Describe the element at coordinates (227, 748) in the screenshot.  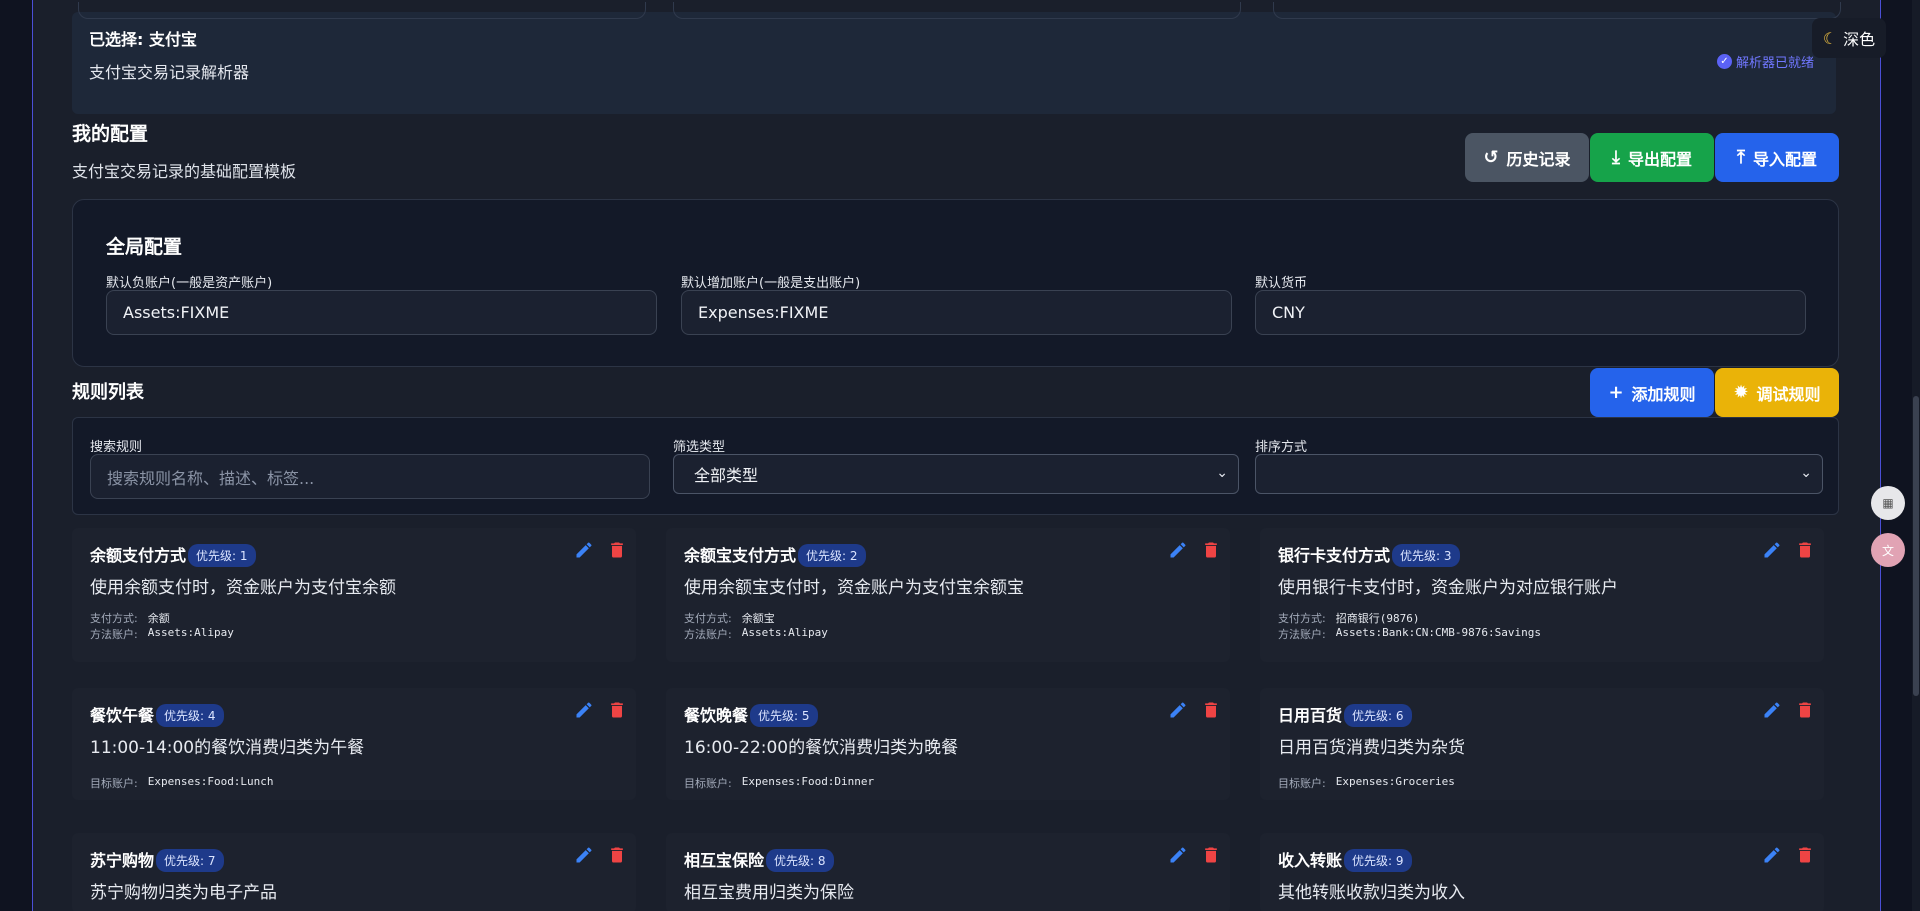
I see `rule-description: 11:00-14:00的餐饮消费归类为午餐` at that location.